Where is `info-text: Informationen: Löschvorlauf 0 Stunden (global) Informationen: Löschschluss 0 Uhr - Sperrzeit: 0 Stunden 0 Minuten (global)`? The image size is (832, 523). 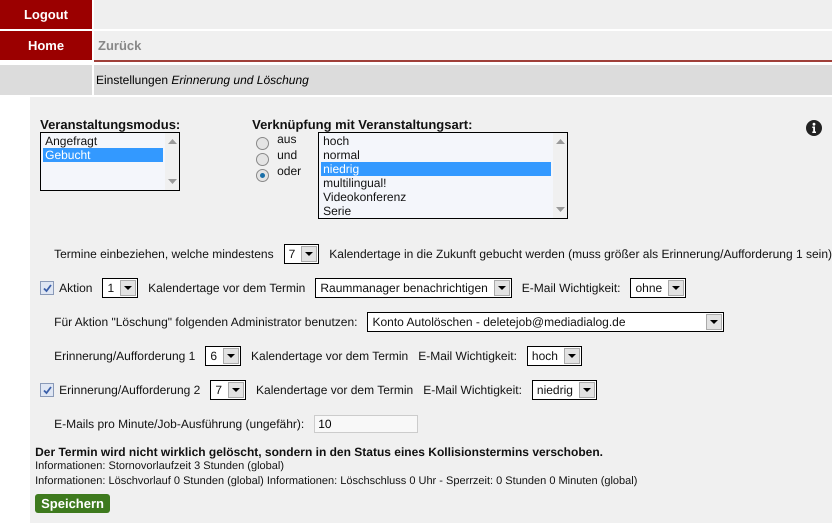
info-text: Informationen: Löschvorlauf 0 Stunden (global) Informationen: Löschschluss 0 Uhr - Sperrzeit: 0 Stunden 0 Minuten (global) is located at coordinates (336, 481).